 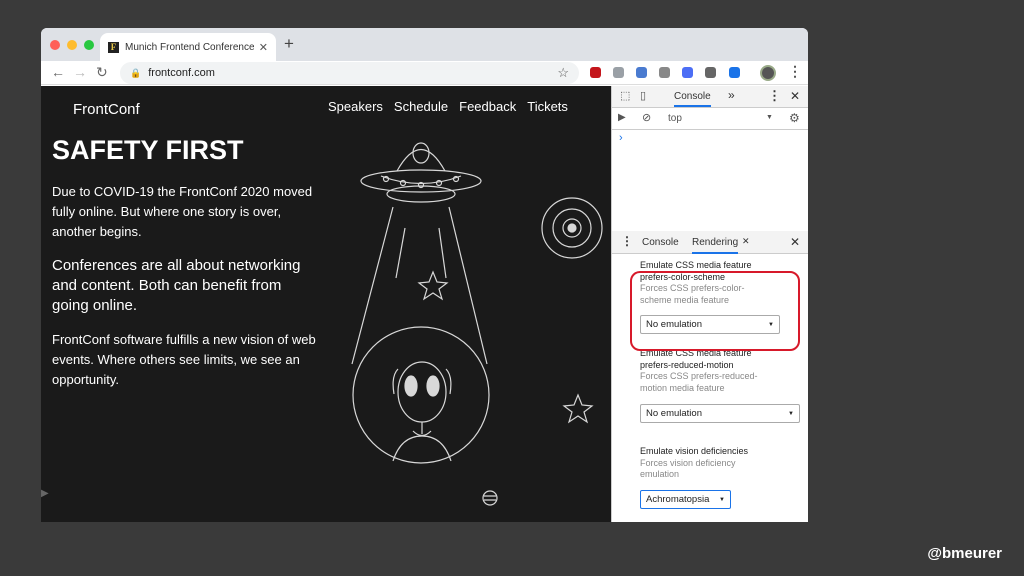 What do you see at coordinates (769, 117) in the screenshot?
I see `context-dropdown-caret: ▼` at bounding box center [769, 117].